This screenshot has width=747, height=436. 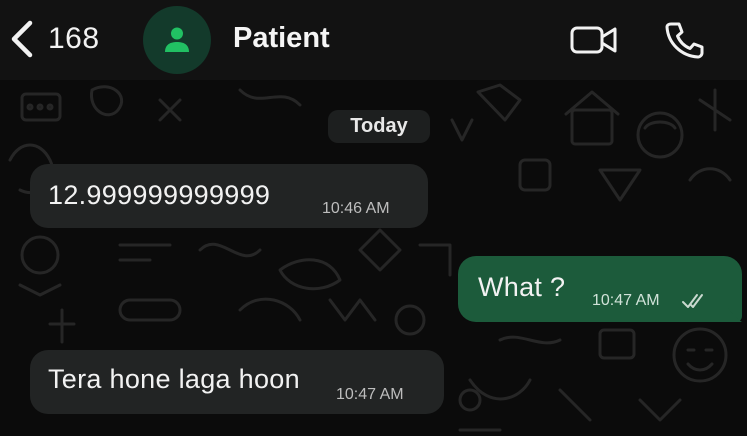 I want to click on back-button: 168, so click(x=55, y=39).